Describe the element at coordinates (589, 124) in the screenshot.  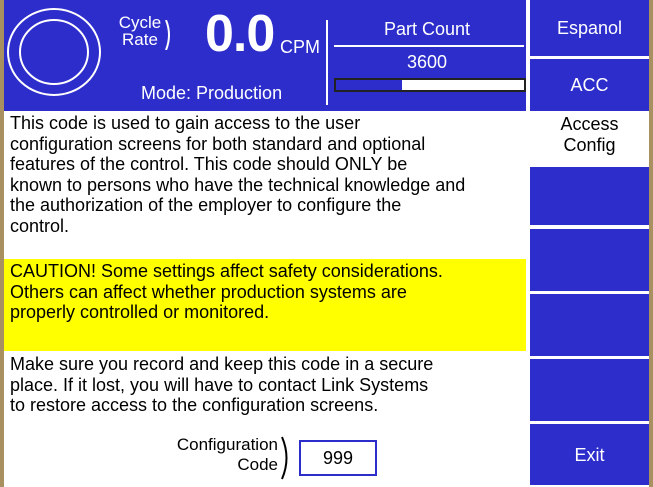
I see `screen-title-line1: Access` at that location.